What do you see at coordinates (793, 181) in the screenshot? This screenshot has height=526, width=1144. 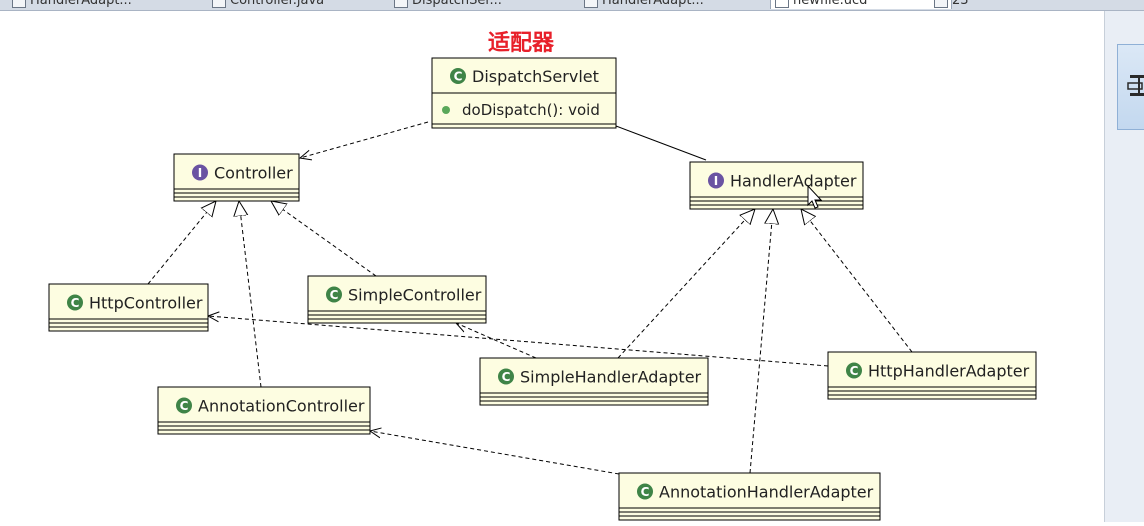 I see `uml-node-name: HandlerAdapter` at bounding box center [793, 181].